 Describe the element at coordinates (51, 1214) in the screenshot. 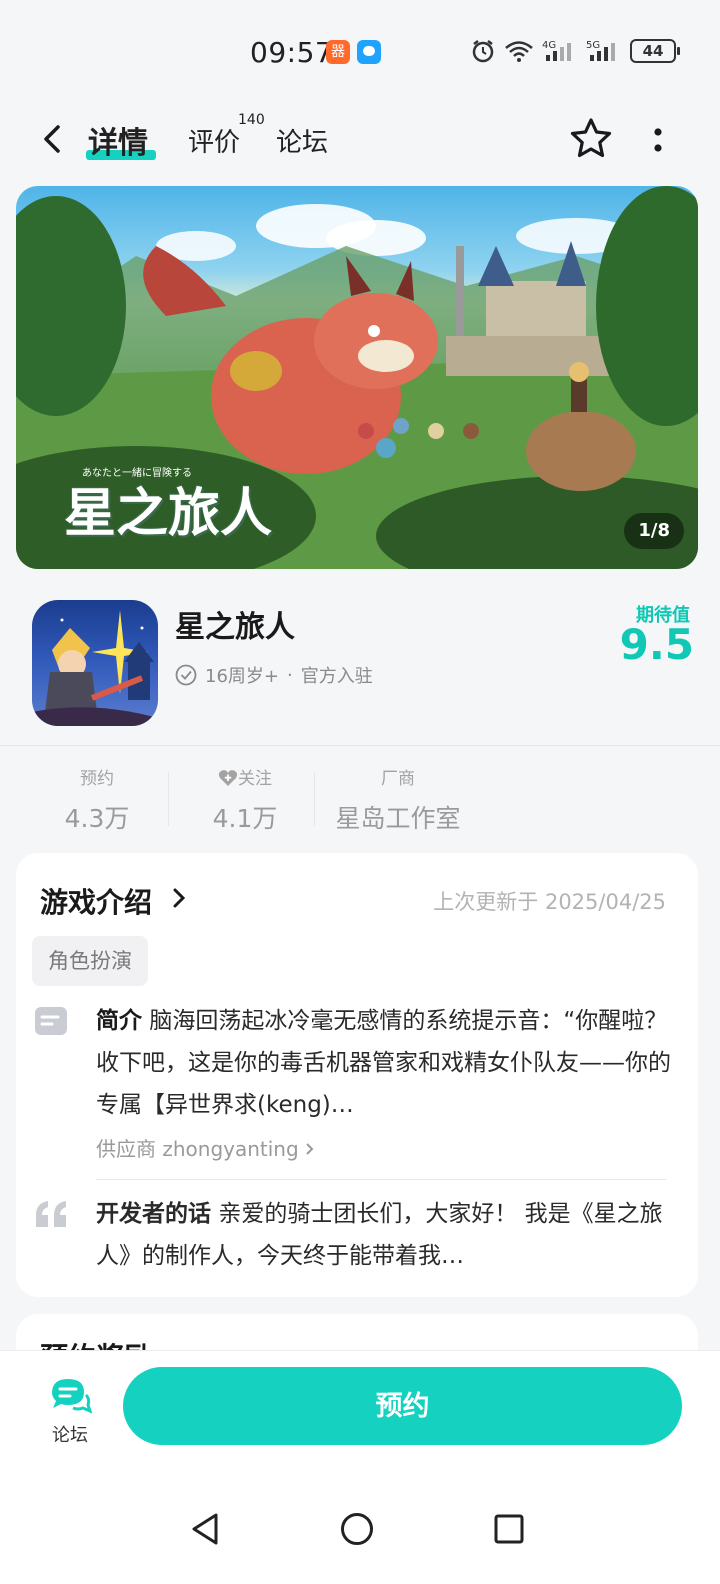

I see `quote-icon` at that location.